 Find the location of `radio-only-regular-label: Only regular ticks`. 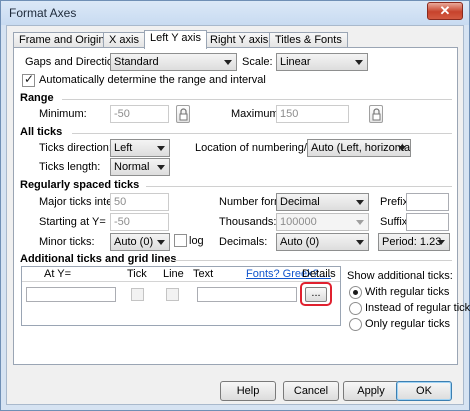

radio-only-regular-label: Only regular ticks is located at coordinates (407, 324).